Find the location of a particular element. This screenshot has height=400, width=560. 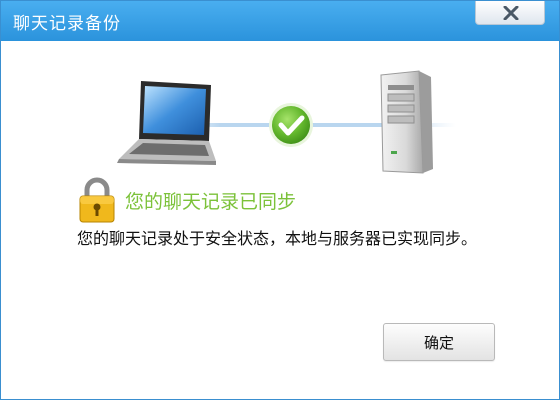

ok-button: 确定 is located at coordinates (439, 342).